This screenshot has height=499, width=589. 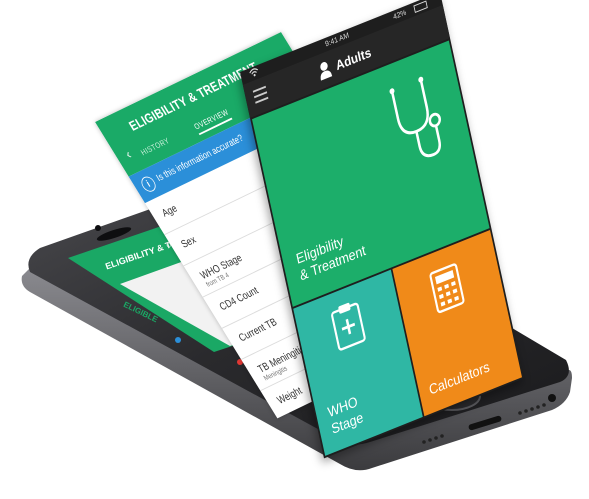 What do you see at coordinates (155, 146) in the screenshot?
I see `tab-history: HISTORY` at bounding box center [155, 146].